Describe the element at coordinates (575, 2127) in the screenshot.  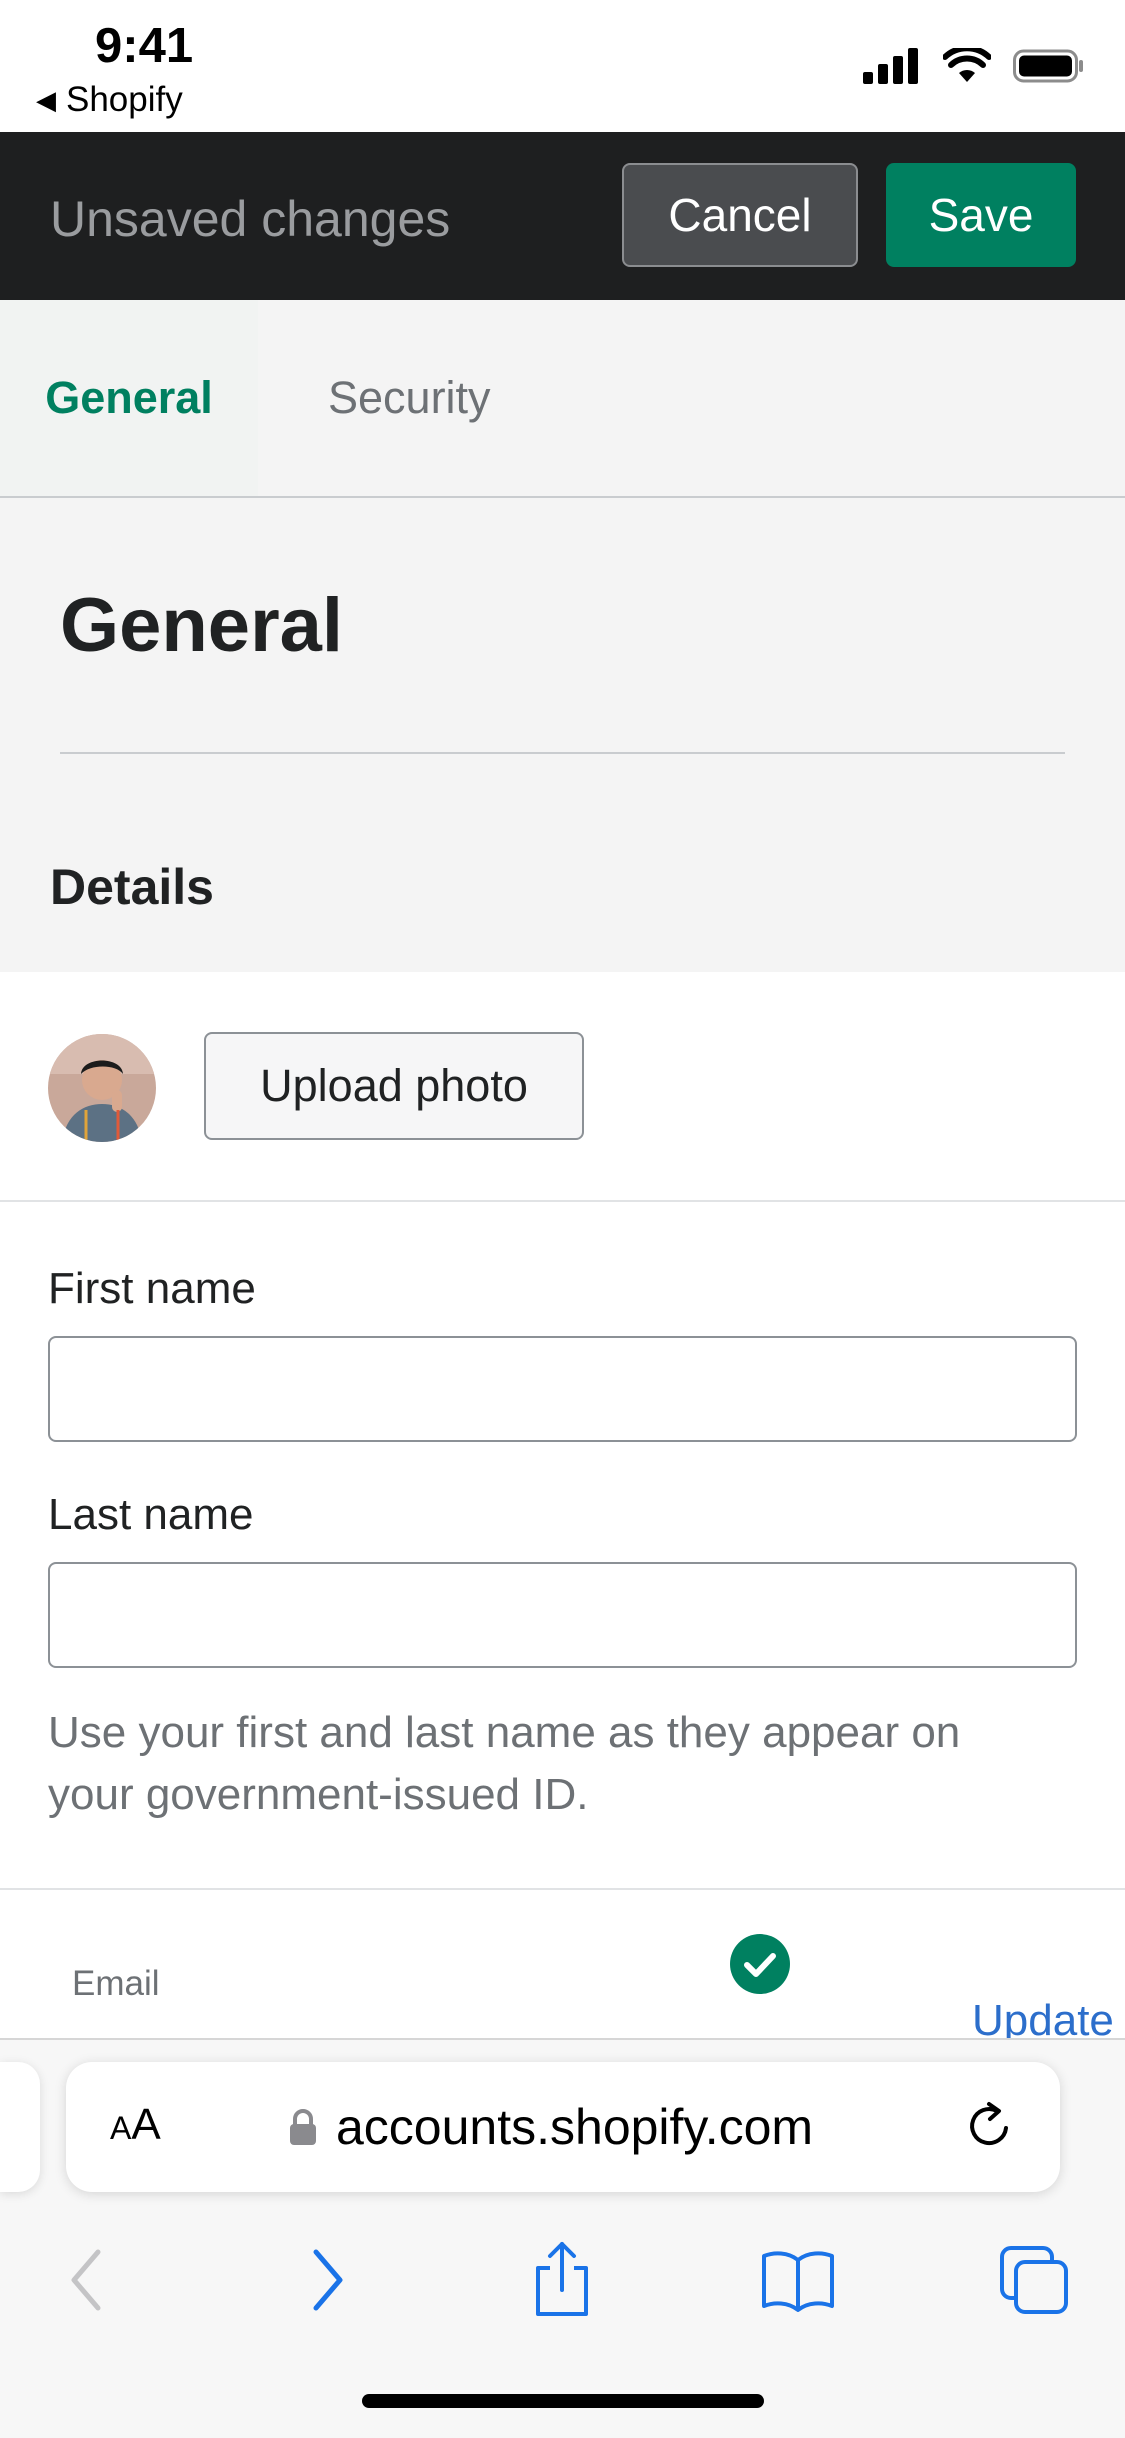
I see `url-text: accounts.shopify.com` at that location.